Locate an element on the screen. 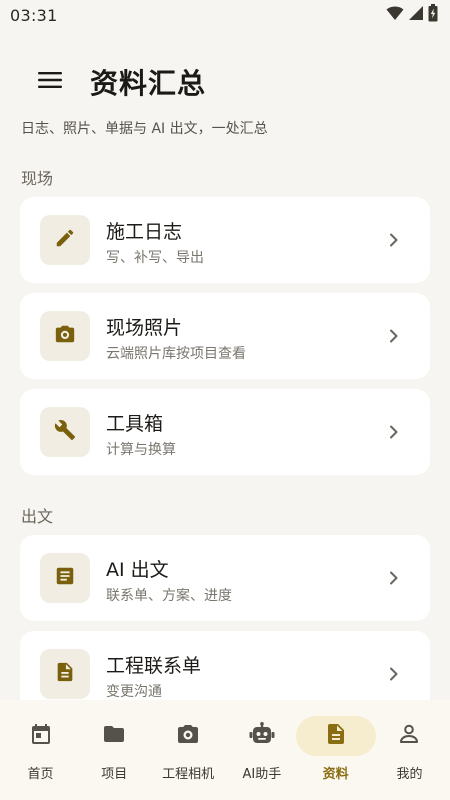 This screenshot has width=450, height=800. card-title: 现场照片 is located at coordinates (144, 328).